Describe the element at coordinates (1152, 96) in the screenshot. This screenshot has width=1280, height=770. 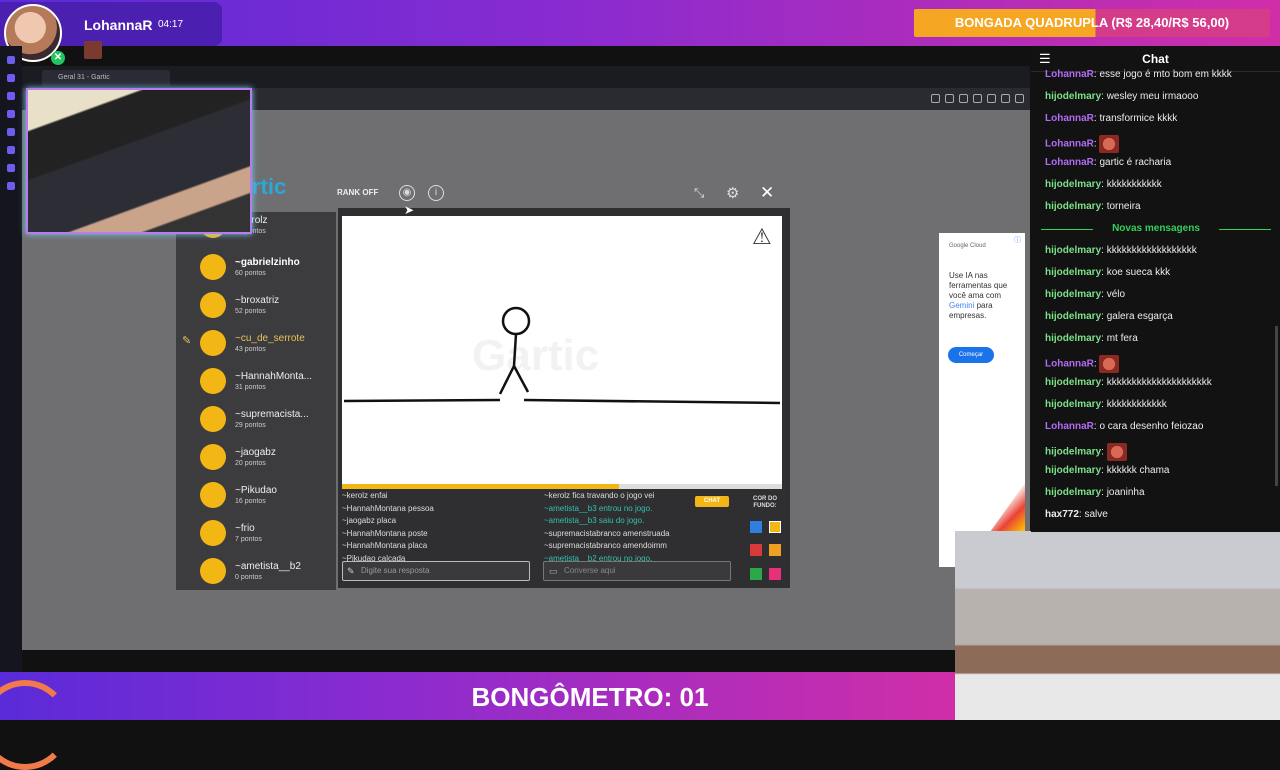
I see `chat-text: wesley meu irmaooo` at that location.